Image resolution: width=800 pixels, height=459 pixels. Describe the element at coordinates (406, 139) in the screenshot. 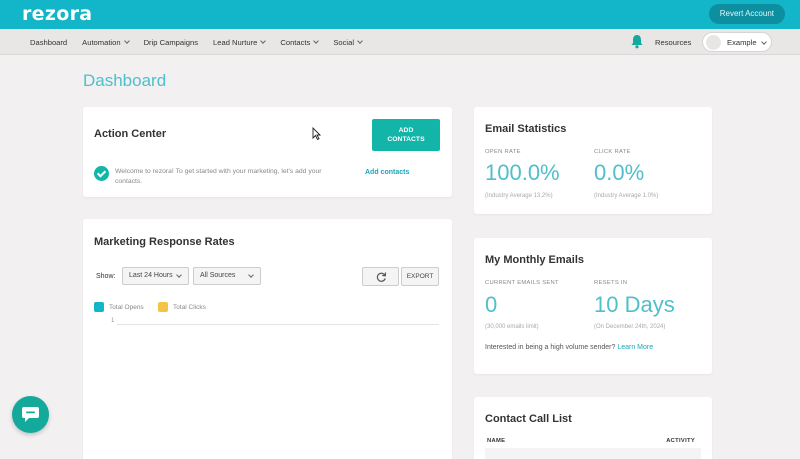

I see `add-contacts-button-line2: CONTACTS` at that location.